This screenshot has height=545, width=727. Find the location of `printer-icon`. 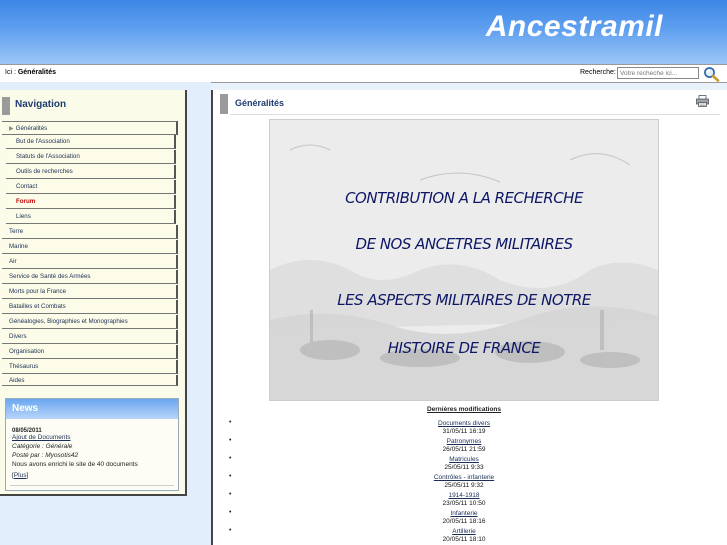

printer-icon is located at coordinates (702, 101).